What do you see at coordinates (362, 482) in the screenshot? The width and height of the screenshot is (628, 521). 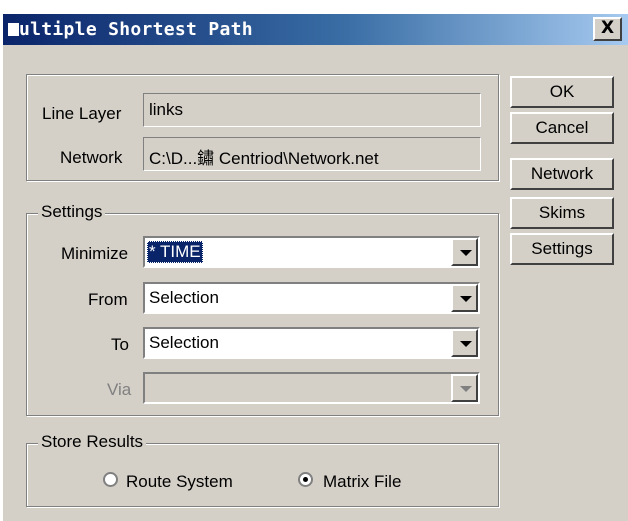 I see `matrix-file-label: Matrix File` at bounding box center [362, 482].